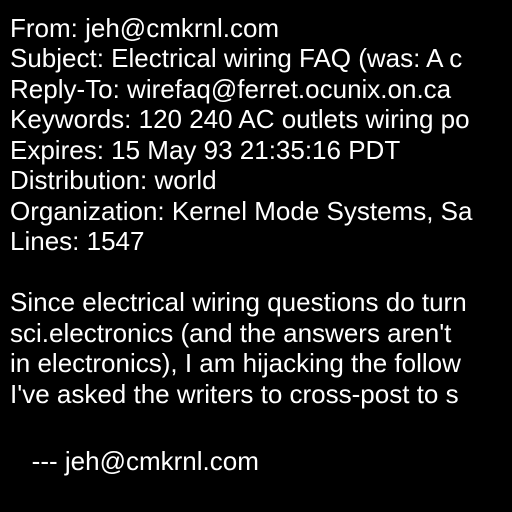  Describe the element at coordinates (77, 241) in the screenshot. I see `header-lines: Lines: 1547` at that location.